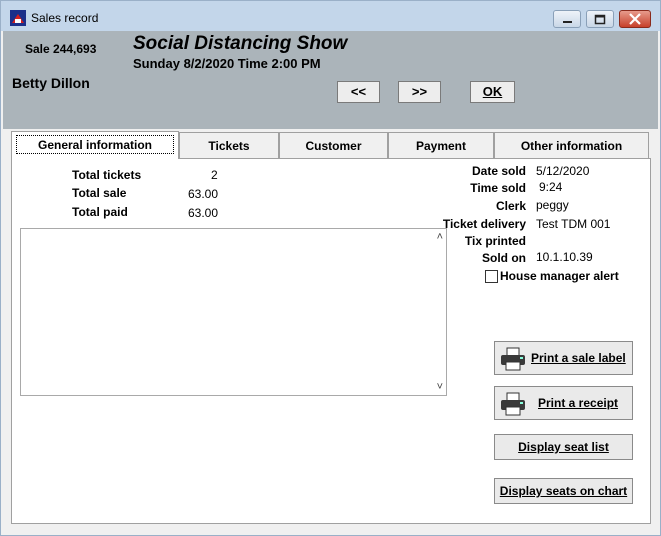  I want to click on close-icon, so click(635, 19).